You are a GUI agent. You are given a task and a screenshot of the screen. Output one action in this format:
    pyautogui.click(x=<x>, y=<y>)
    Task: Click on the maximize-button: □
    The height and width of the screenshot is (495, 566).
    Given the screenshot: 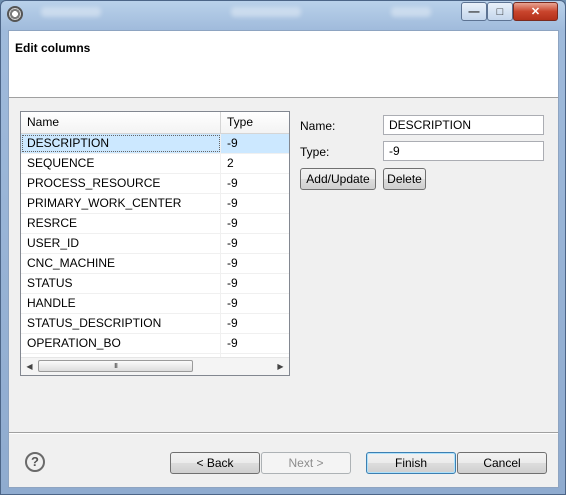 What is the action you would take?
    pyautogui.click(x=500, y=11)
    